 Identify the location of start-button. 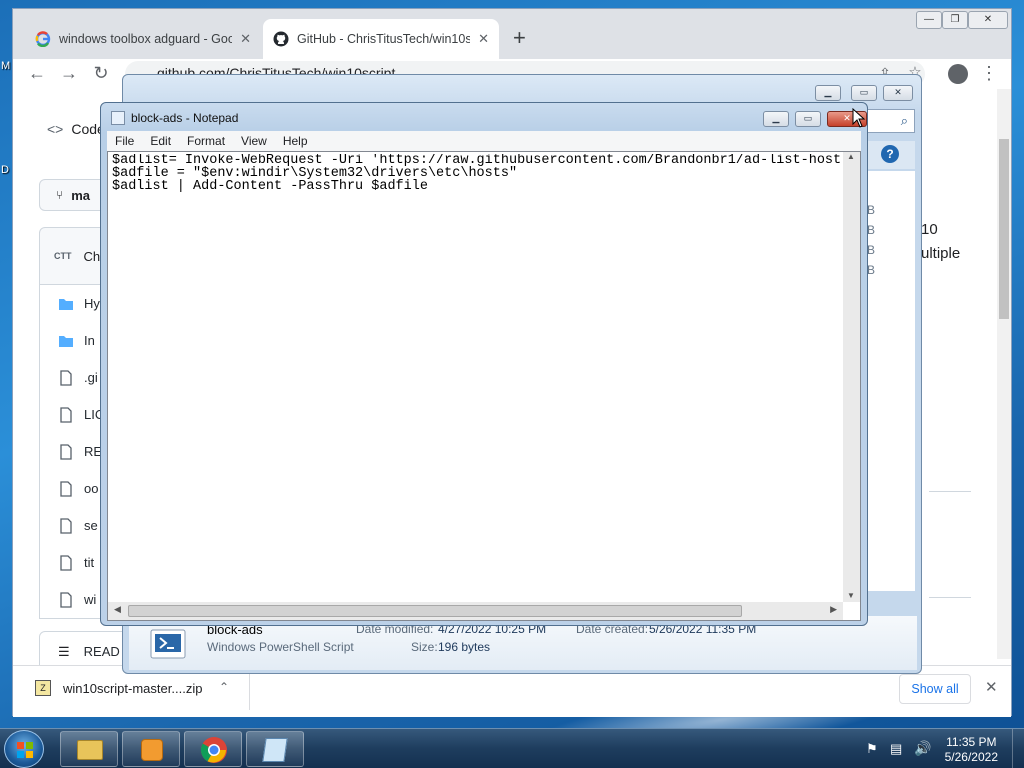
(24, 749).